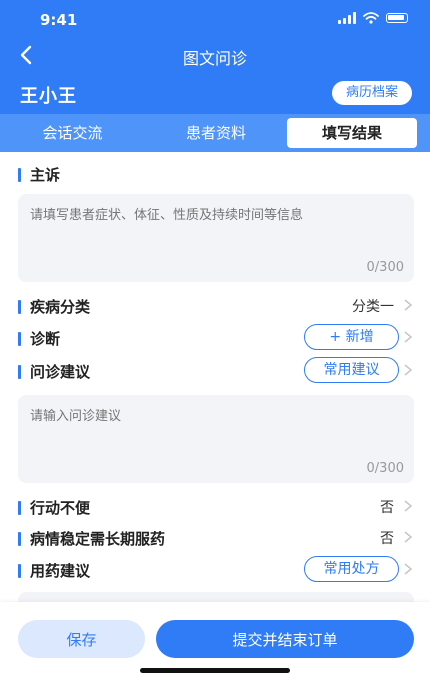 Image resolution: width=430 pixels, height=680 pixels. I want to click on long-term-medication-label: 病情稳定需长期服药, so click(98, 539).